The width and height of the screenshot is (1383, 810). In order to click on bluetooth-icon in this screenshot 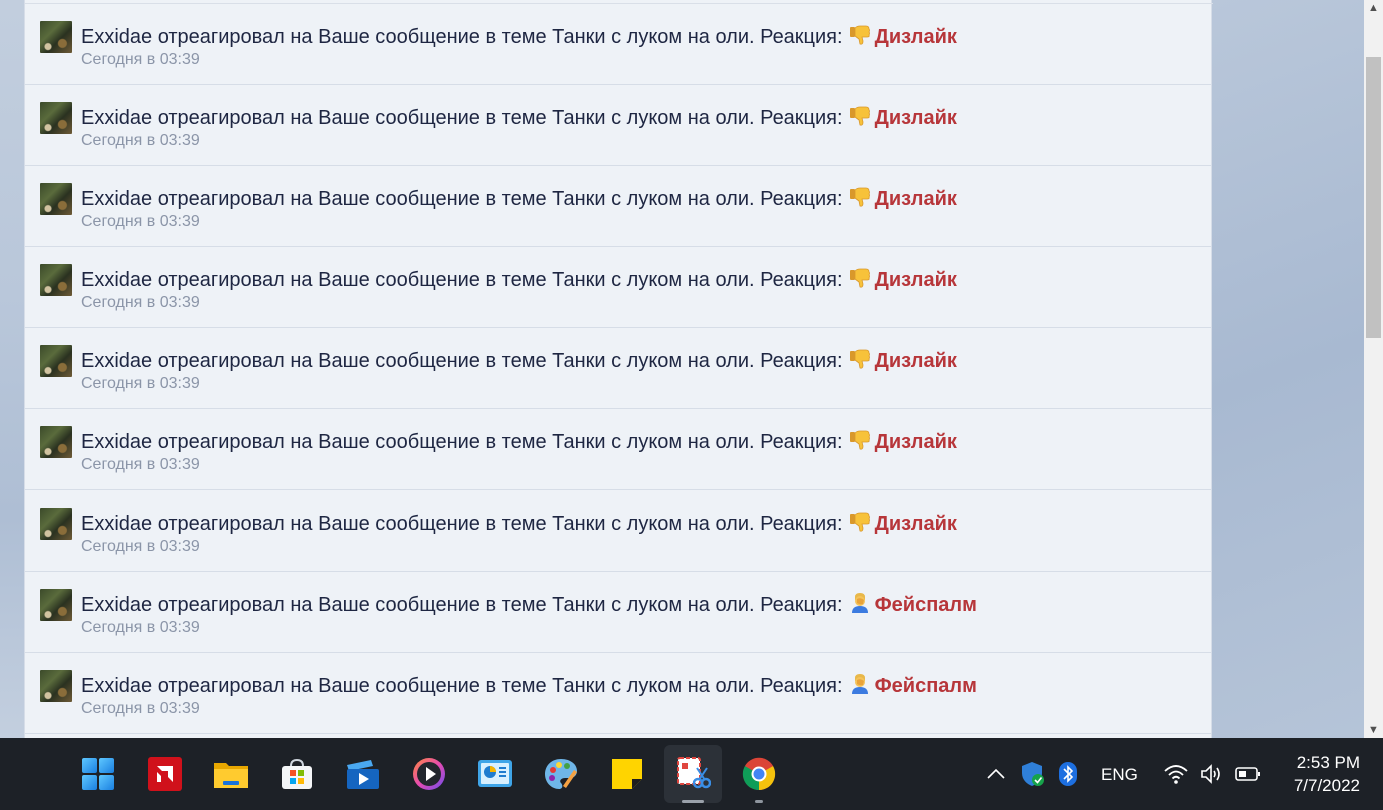, I will do `click(1068, 774)`.